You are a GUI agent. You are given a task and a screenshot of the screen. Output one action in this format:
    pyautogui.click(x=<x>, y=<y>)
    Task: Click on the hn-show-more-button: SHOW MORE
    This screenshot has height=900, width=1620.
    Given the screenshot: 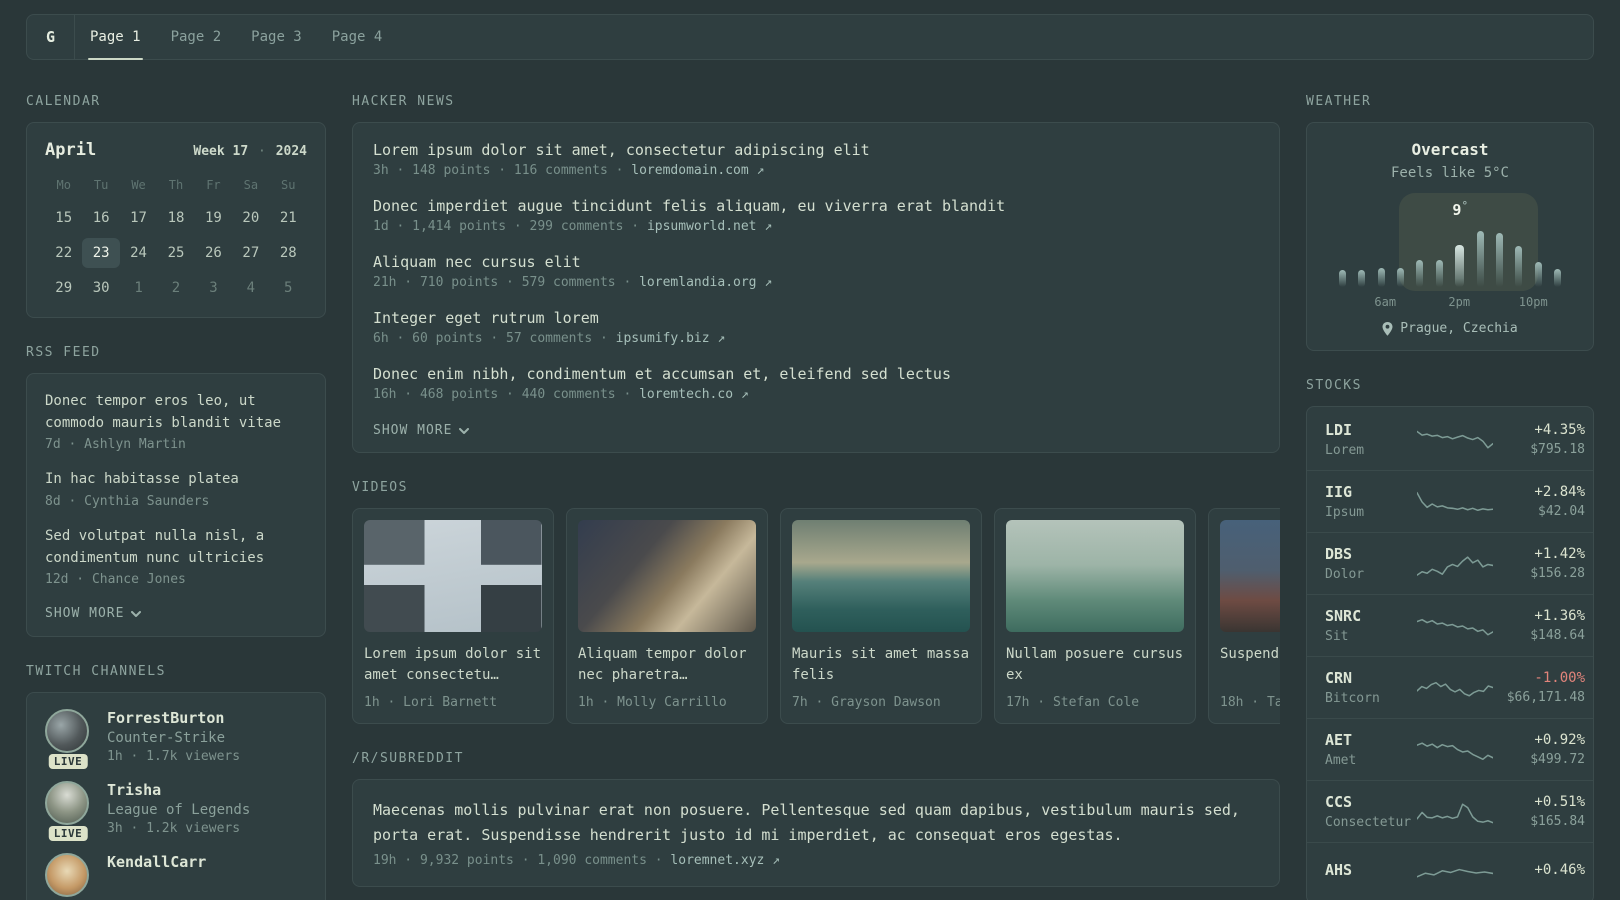 What is the action you would take?
    pyautogui.click(x=421, y=430)
    